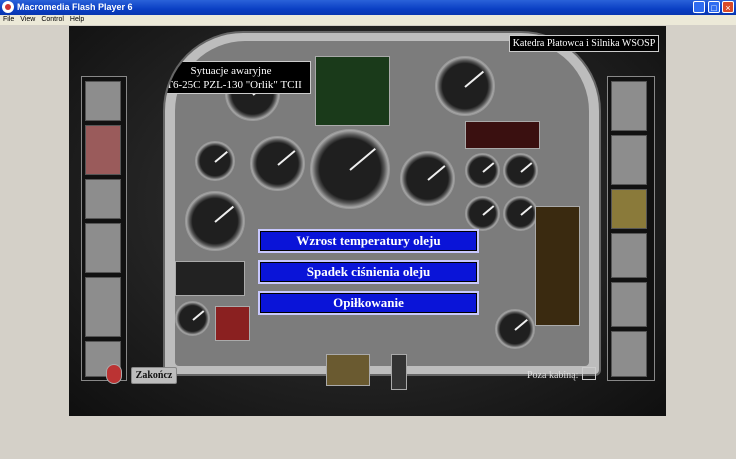 This screenshot has width=736, height=459. What do you see at coordinates (352, 91) in the screenshot?
I see `gps-display` at bounding box center [352, 91].